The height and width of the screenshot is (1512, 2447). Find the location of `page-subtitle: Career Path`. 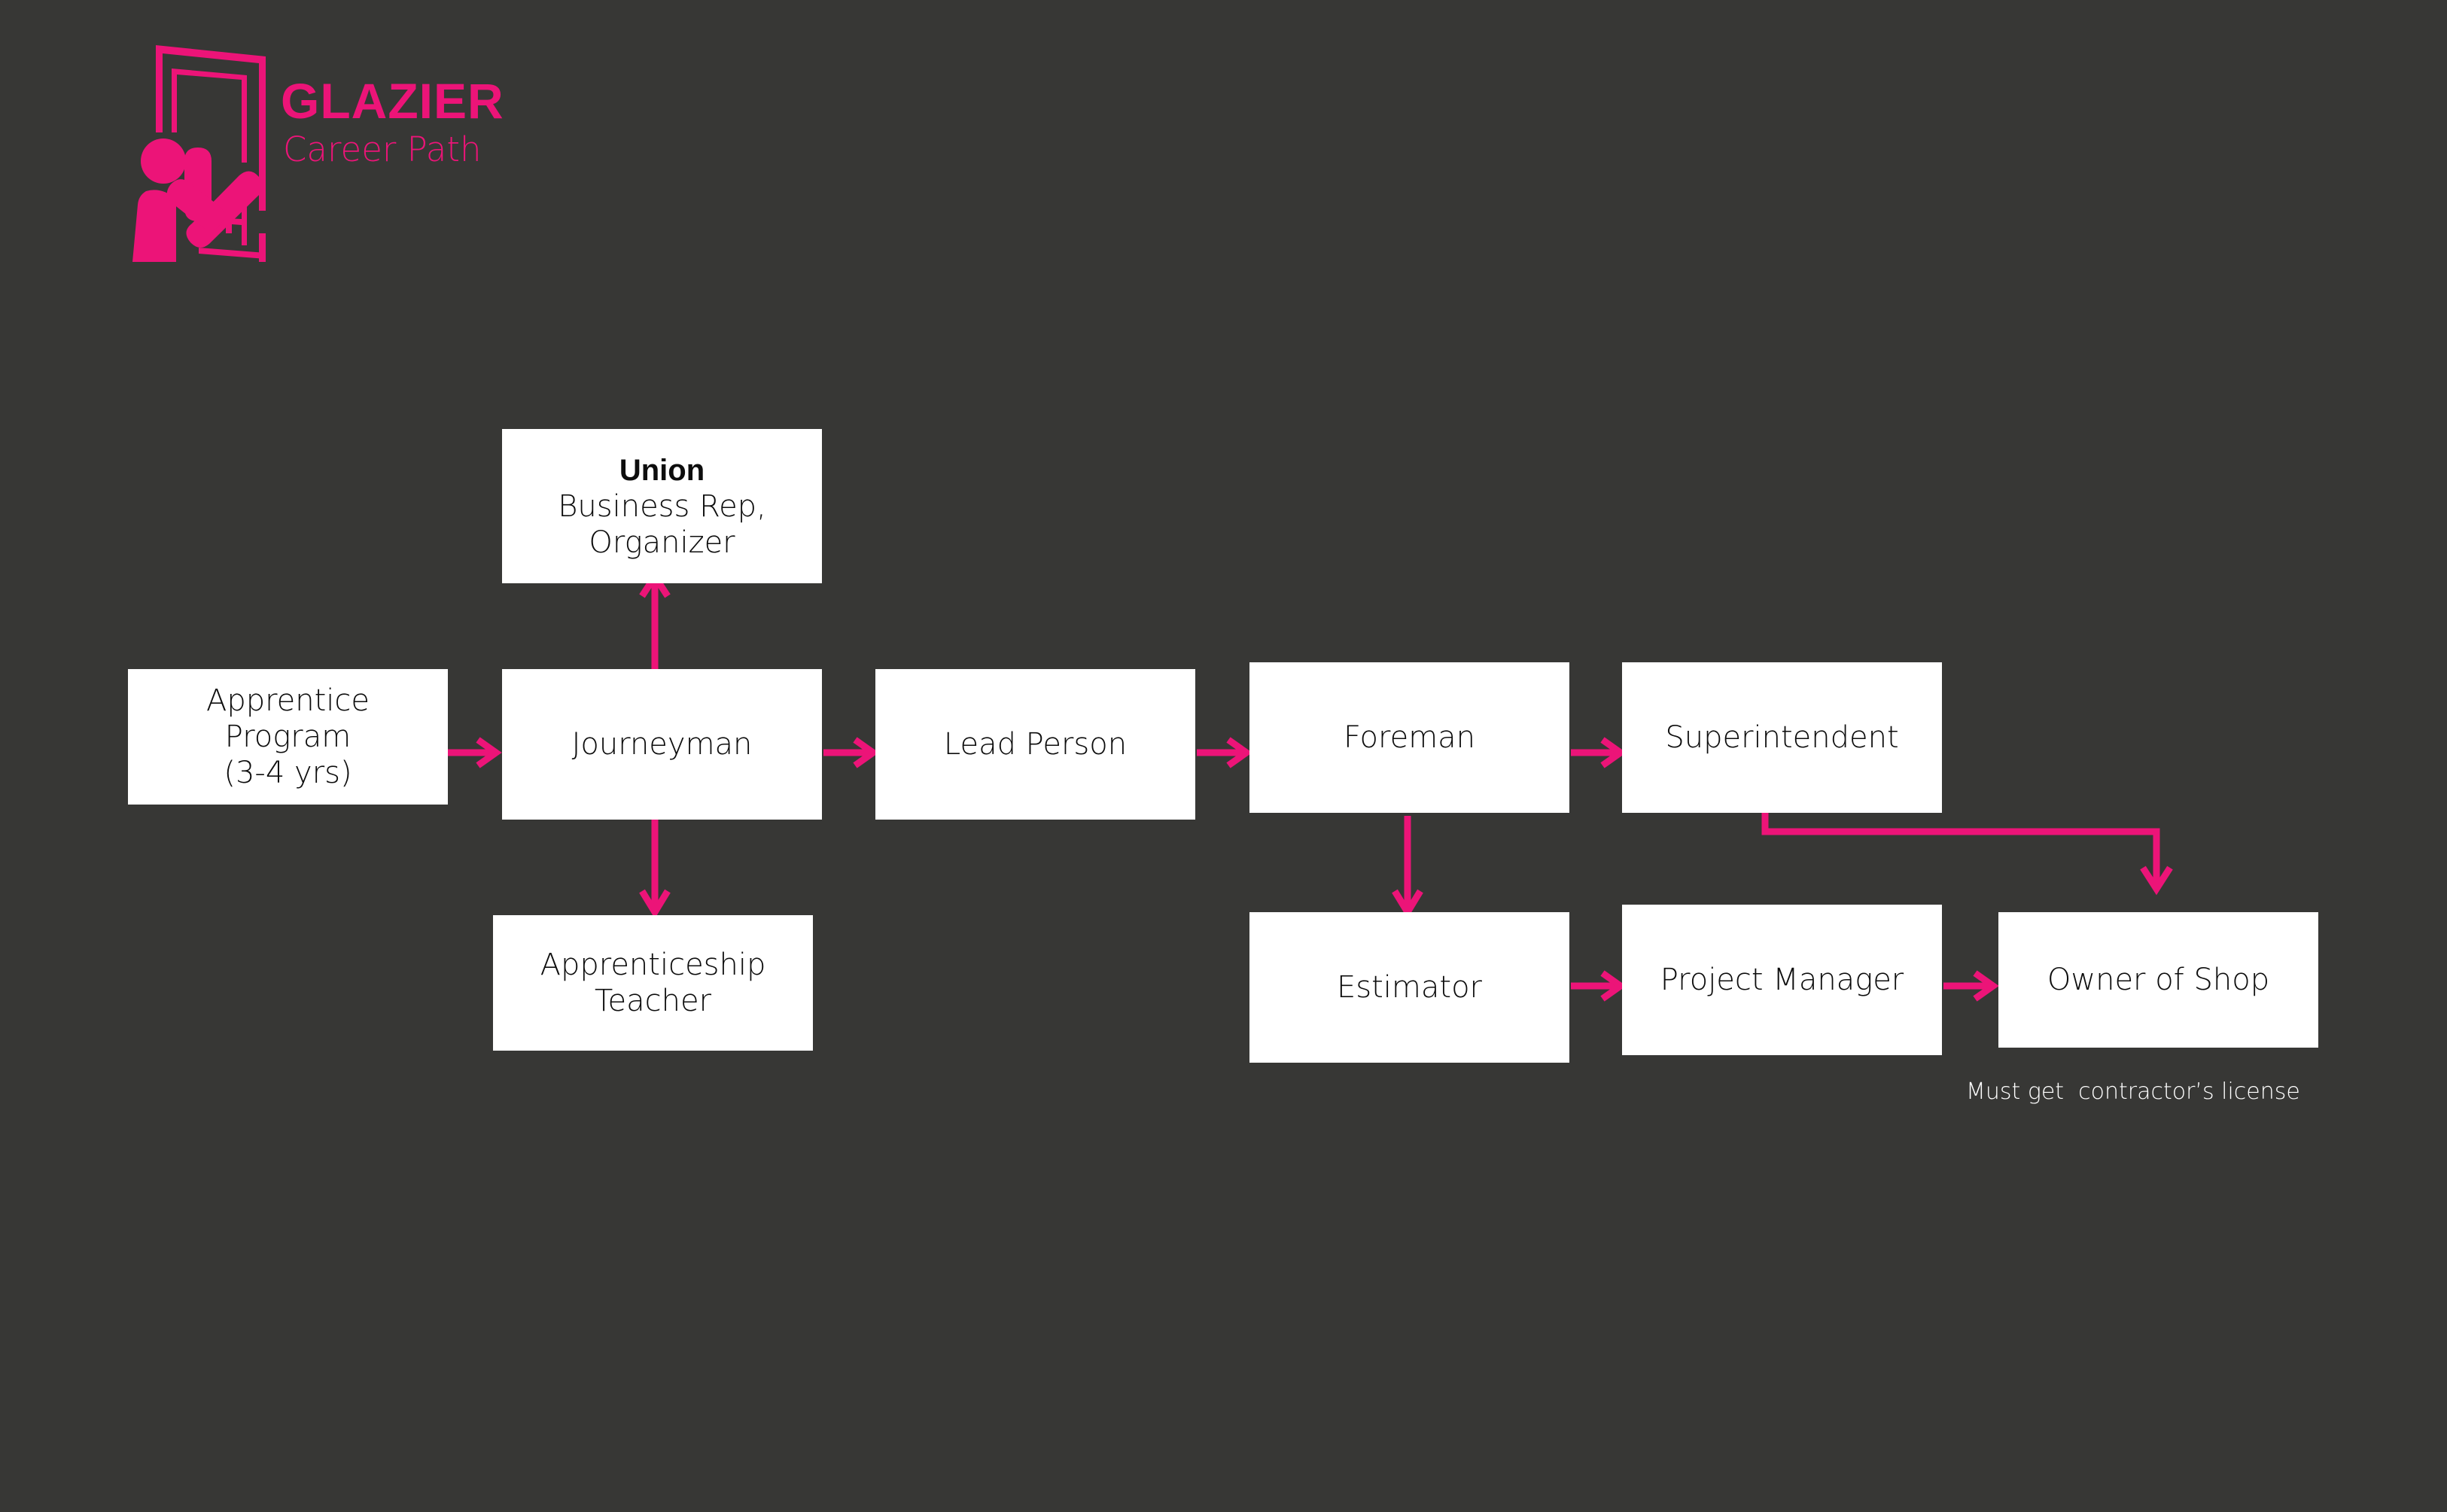

page-subtitle: Career Path is located at coordinates (382, 149).